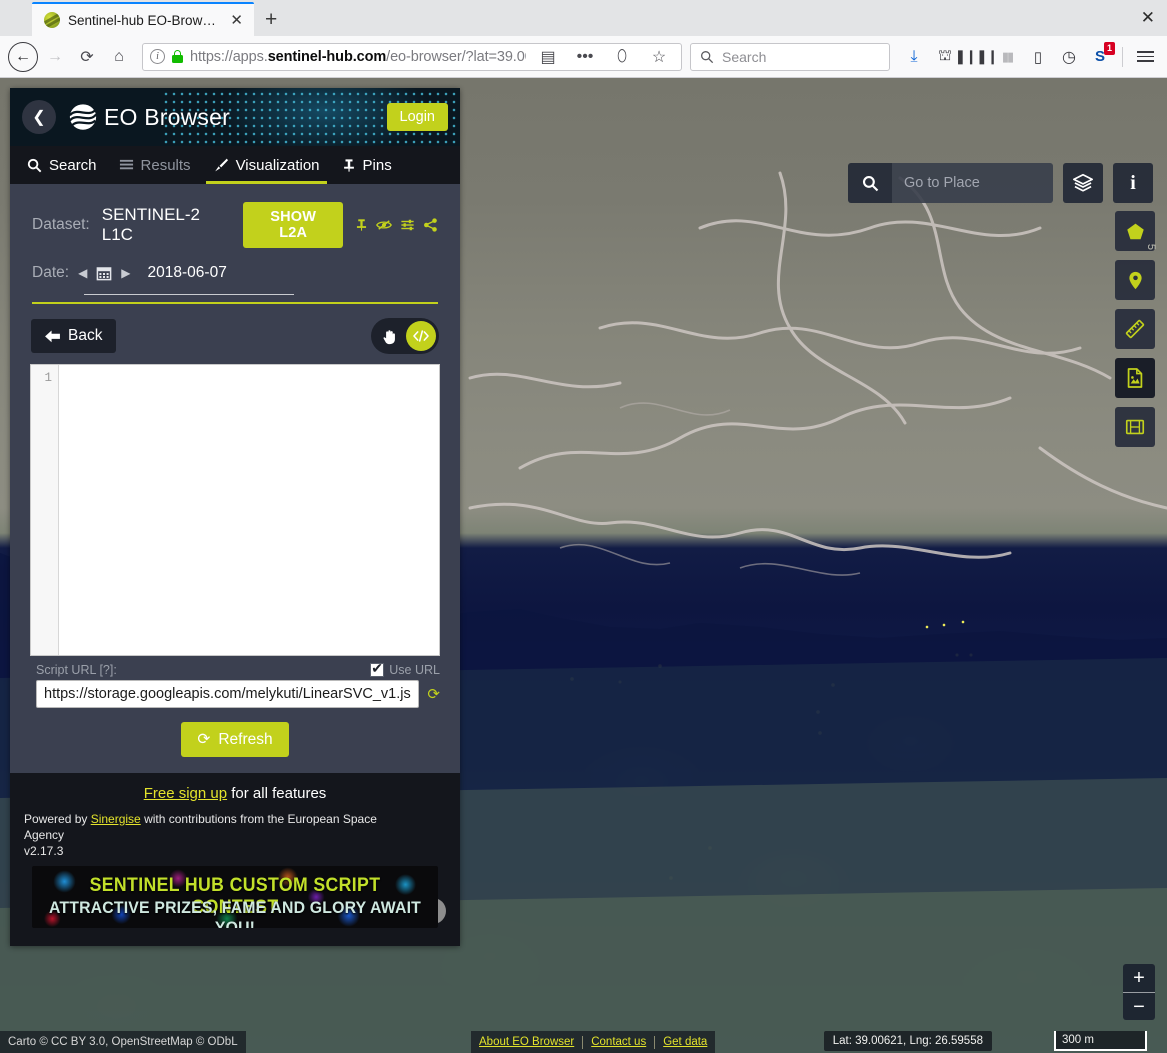 The image size is (1167, 1053). Describe the element at coordinates (39, 117) in the screenshot. I see `collapse-sidebar-button: ❮` at that location.